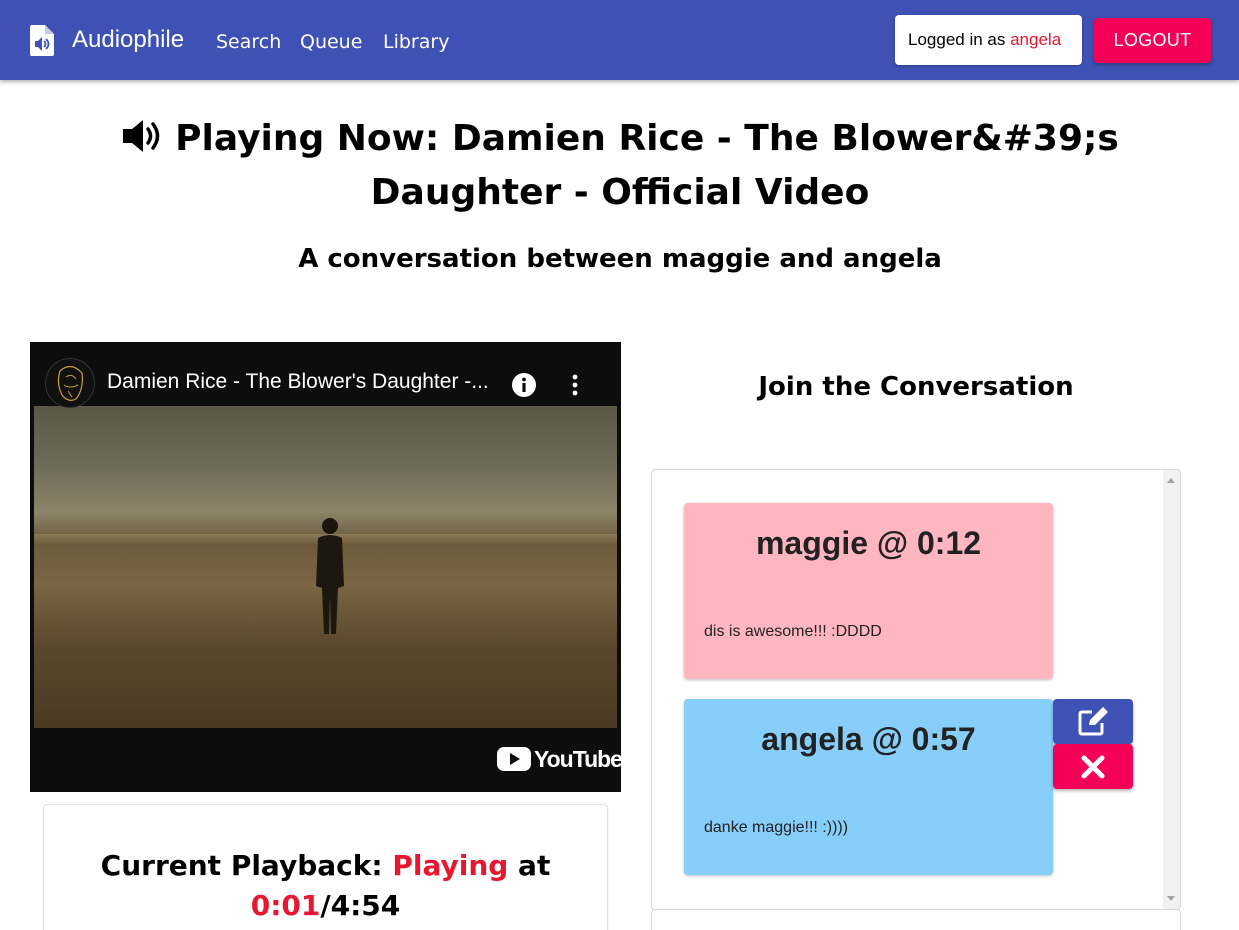 Image resolution: width=1239 pixels, height=930 pixels. I want to click on playback-time-line: 0:01/4:54, so click(325, 905).